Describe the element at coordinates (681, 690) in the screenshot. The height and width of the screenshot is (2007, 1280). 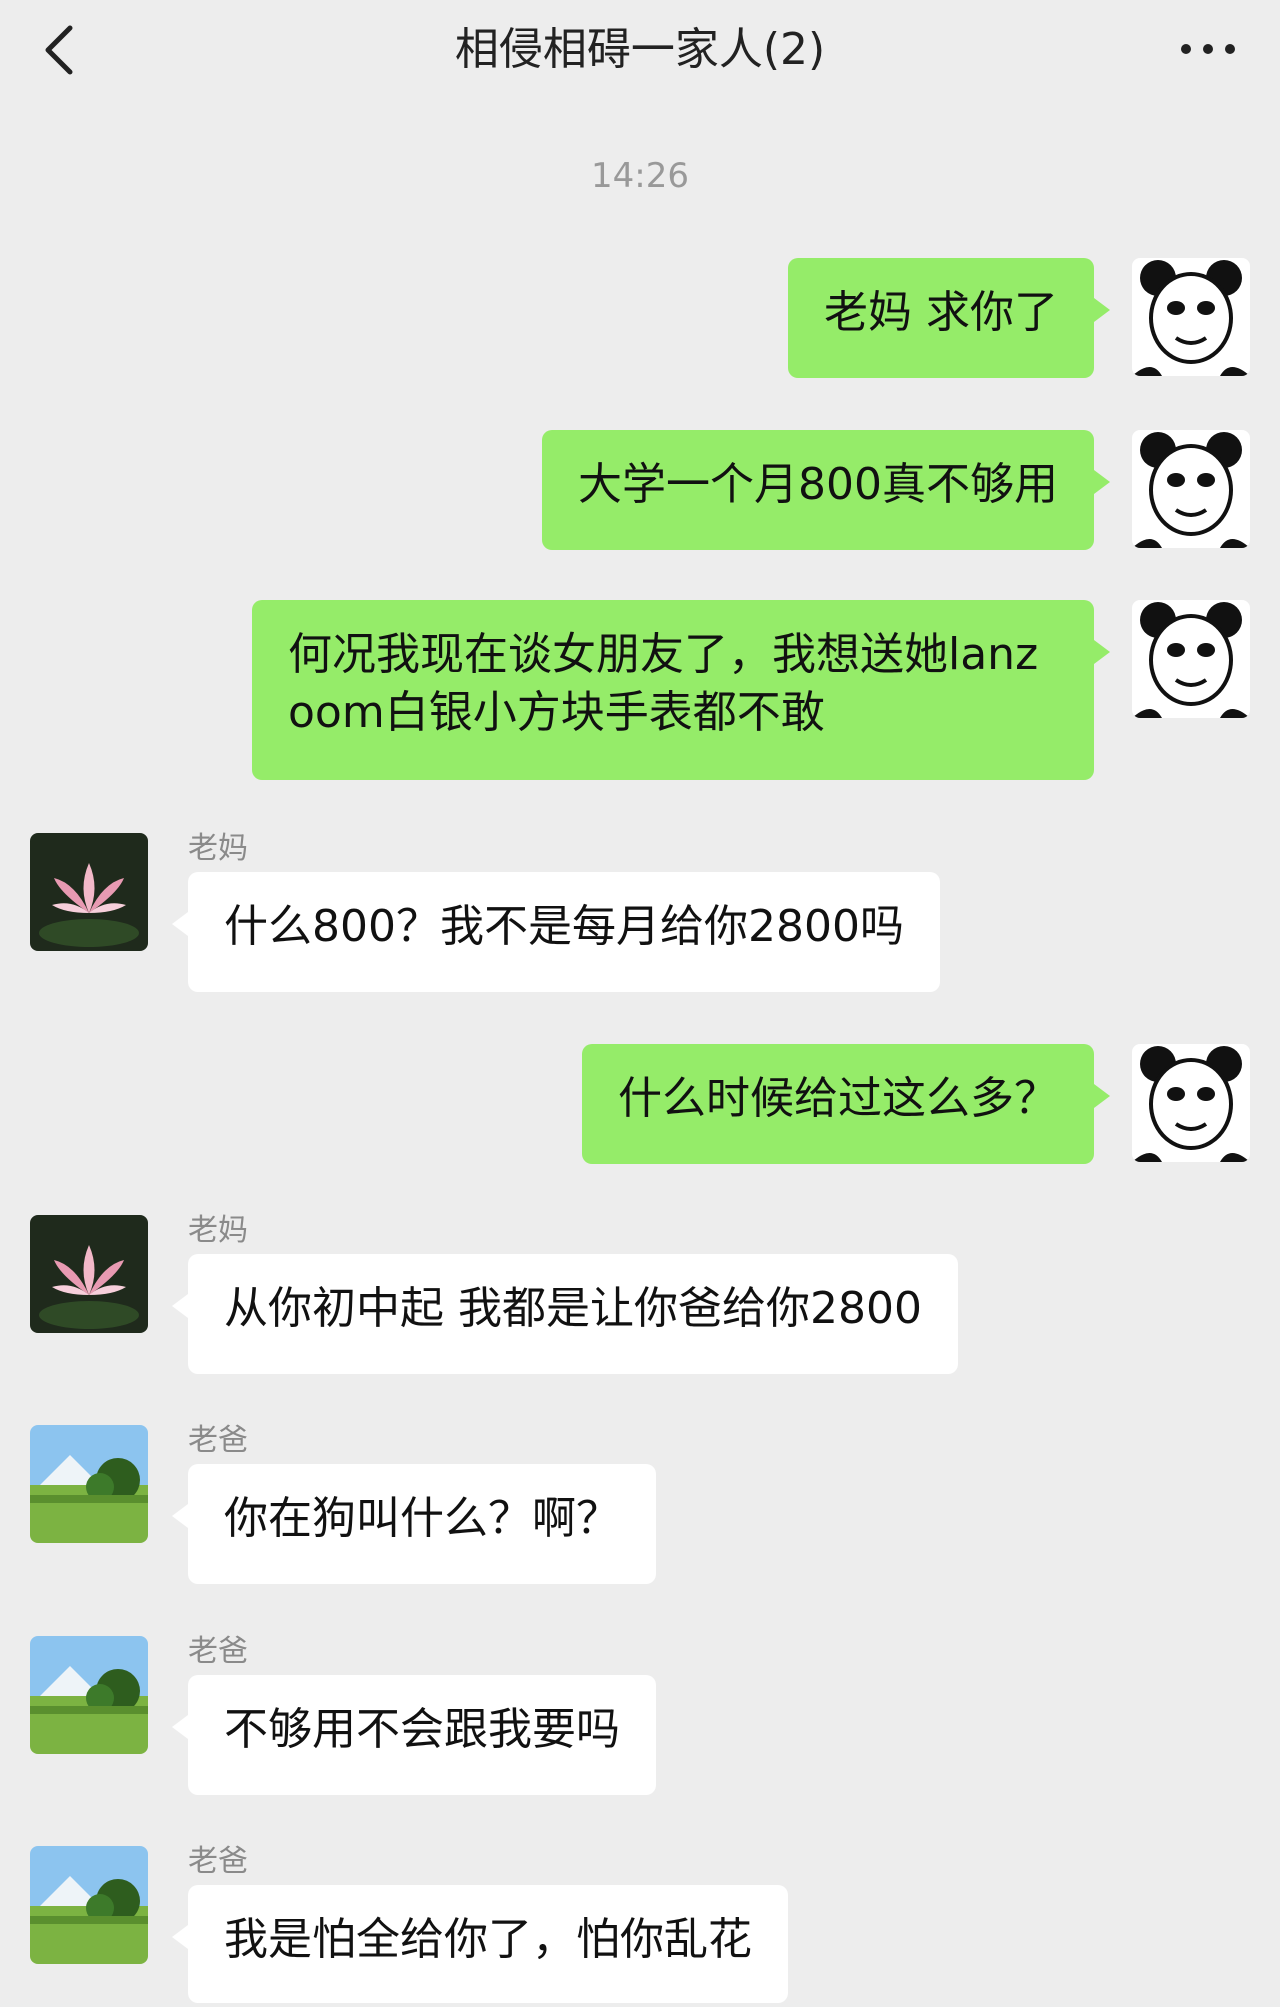
I see `chat-bubble-outgoing: 何况我现在谈女朋友了，我想送她lanzoom白银小方块手表都不敢` at that location.